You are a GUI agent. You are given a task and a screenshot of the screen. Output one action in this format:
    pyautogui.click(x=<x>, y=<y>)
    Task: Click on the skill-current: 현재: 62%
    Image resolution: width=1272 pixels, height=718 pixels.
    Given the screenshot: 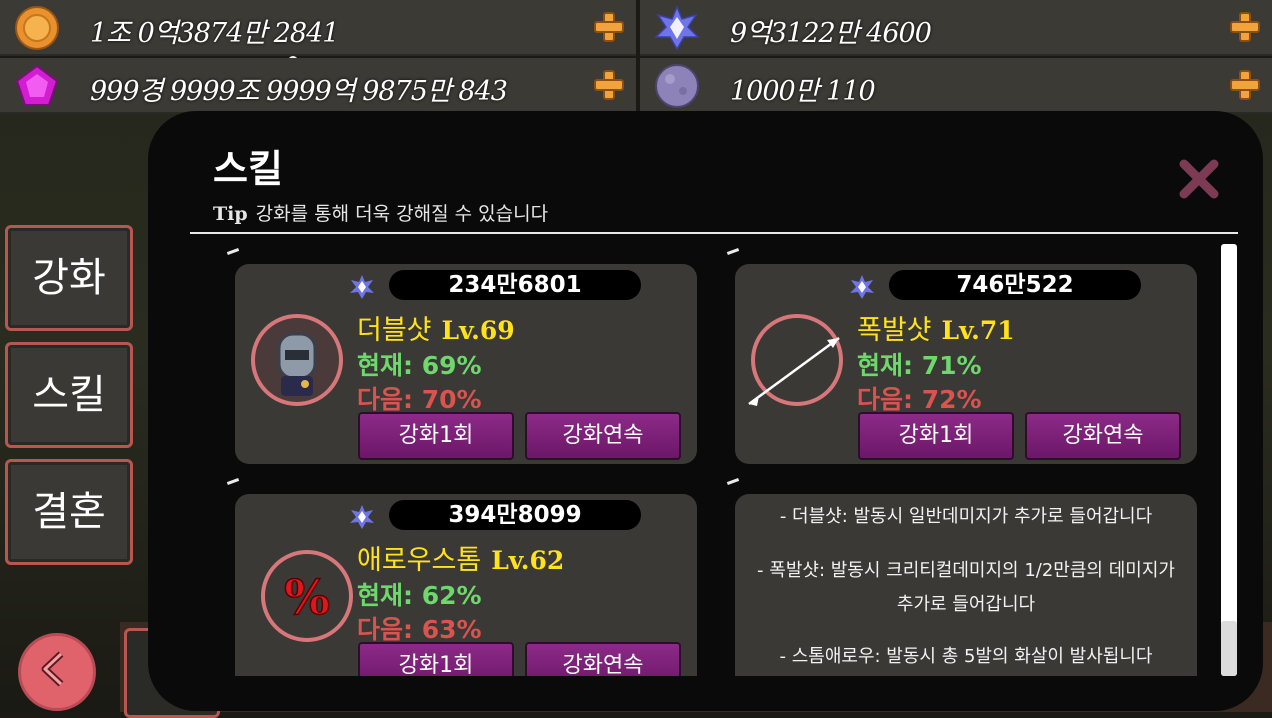 What is the action you would take?
    pyautogui.click(x=419, y=595)
    